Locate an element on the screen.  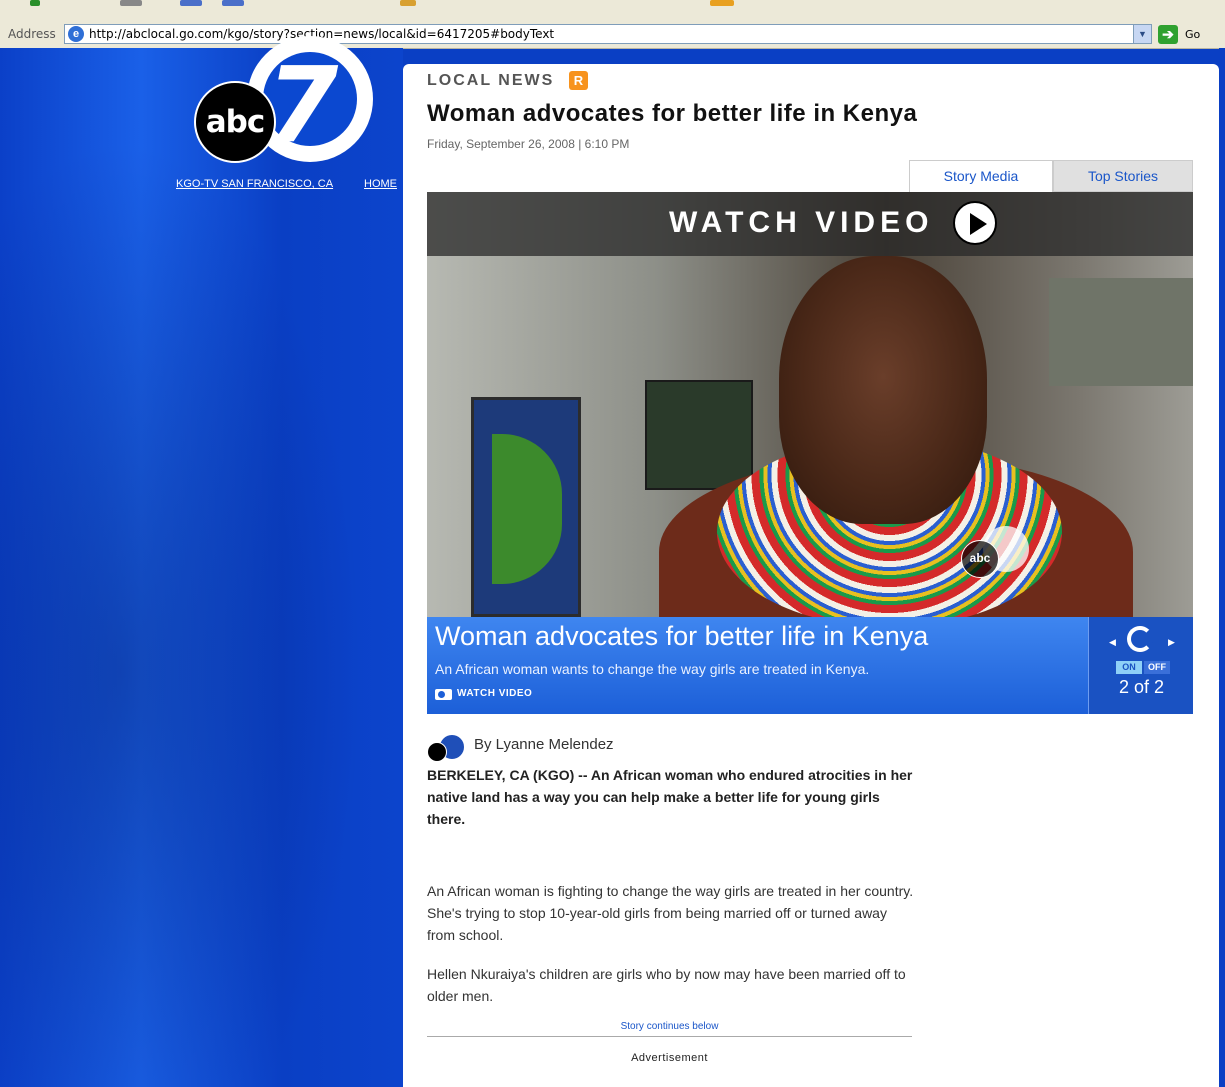
loading-spinner-icon is located at coordinates (1140, 639).